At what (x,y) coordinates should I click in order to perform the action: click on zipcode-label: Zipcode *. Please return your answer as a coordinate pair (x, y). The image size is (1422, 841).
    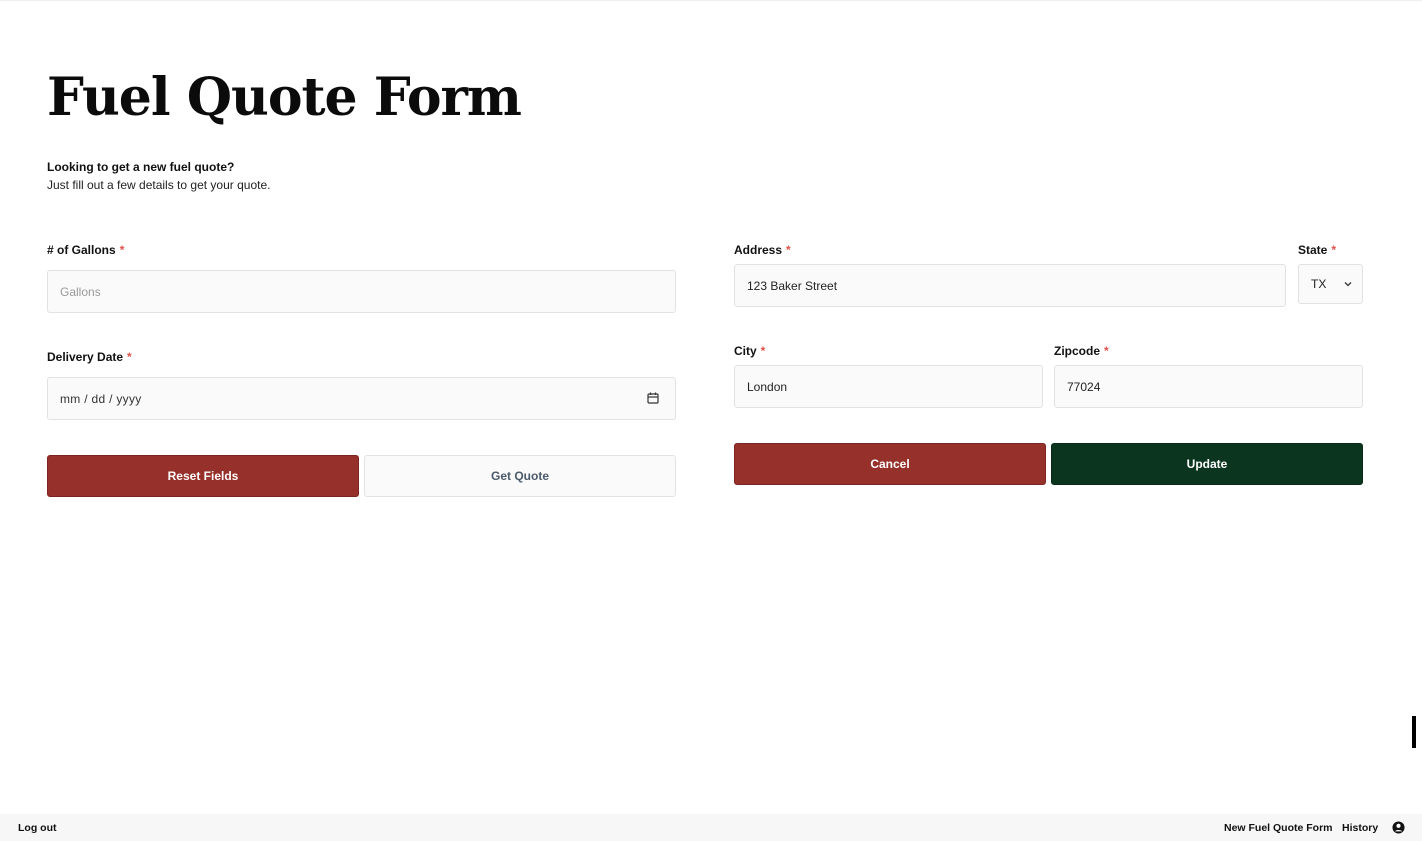
    Looking at the image, I should click on (1081, 351).